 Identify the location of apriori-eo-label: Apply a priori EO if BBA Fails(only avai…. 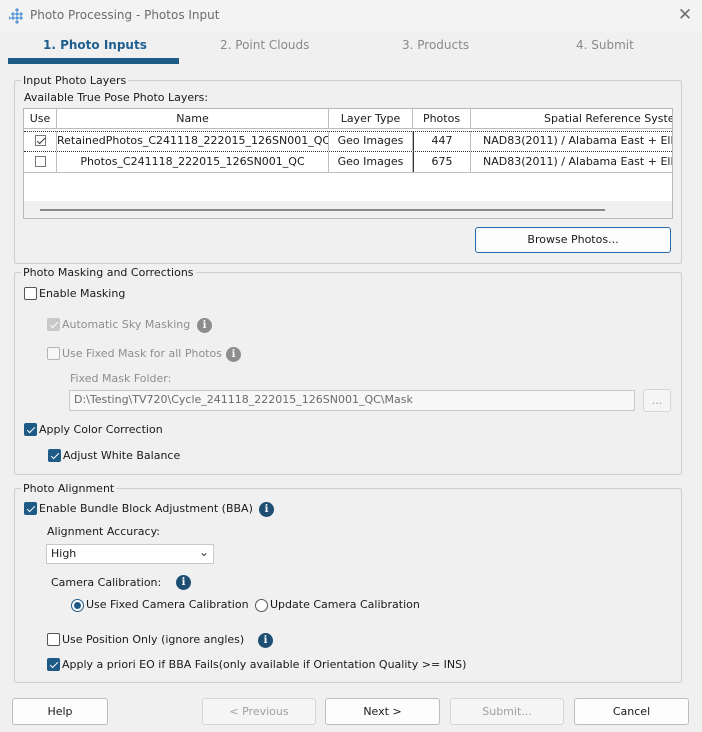
(264, 664).